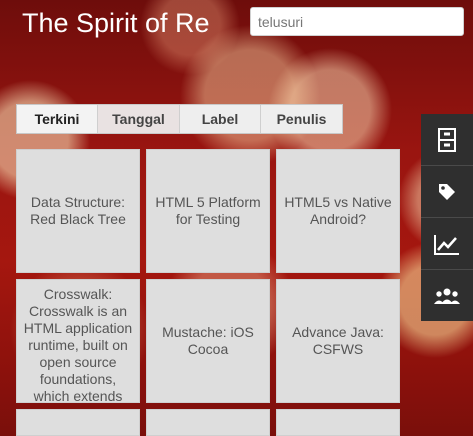  Describe the element at coordinates (220, 119) in the screenshot. I see `tab-label: Label` at that location.